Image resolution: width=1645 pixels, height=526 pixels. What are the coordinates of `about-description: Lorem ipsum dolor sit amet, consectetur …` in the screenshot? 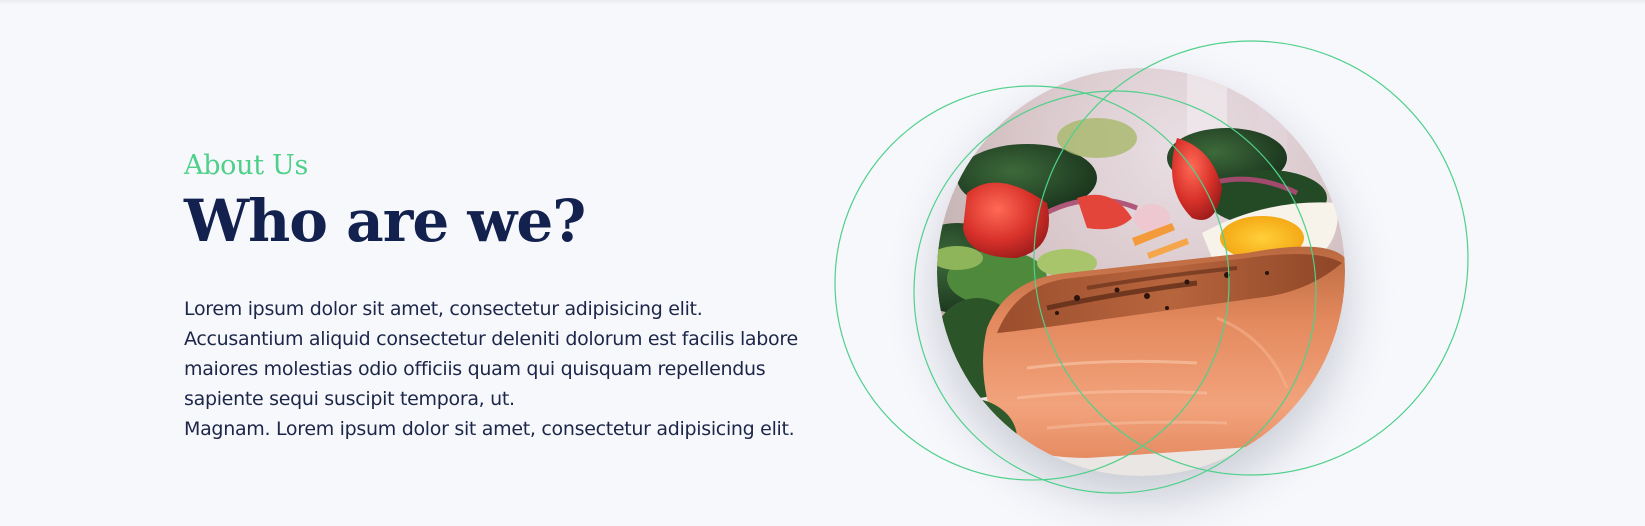 It's located at (504, 369).